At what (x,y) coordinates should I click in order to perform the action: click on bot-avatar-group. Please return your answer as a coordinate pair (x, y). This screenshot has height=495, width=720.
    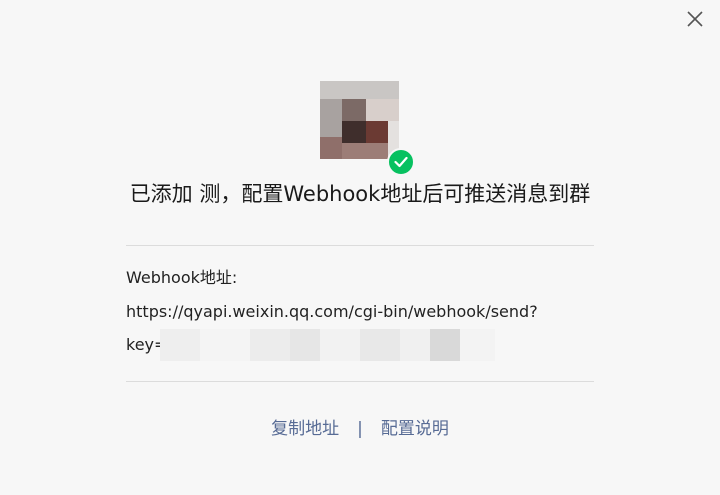
    Looking at the image, I should click on (367, 128).